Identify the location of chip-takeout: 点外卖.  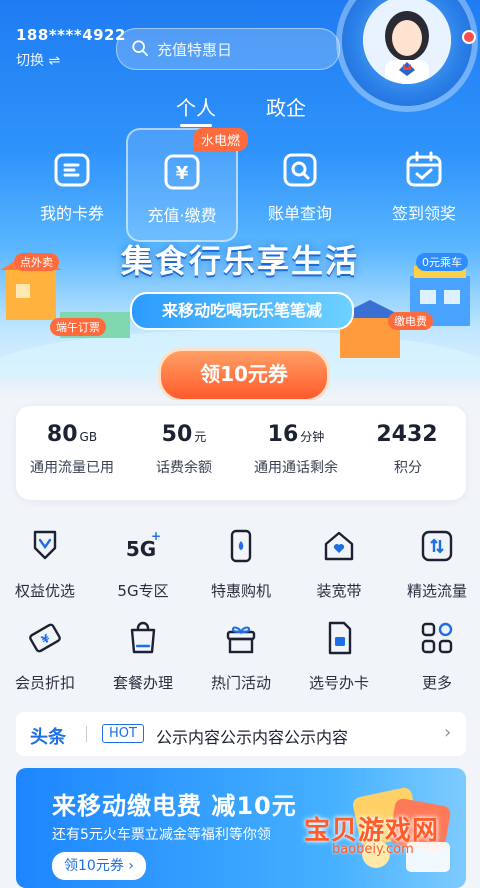
(36, 262).